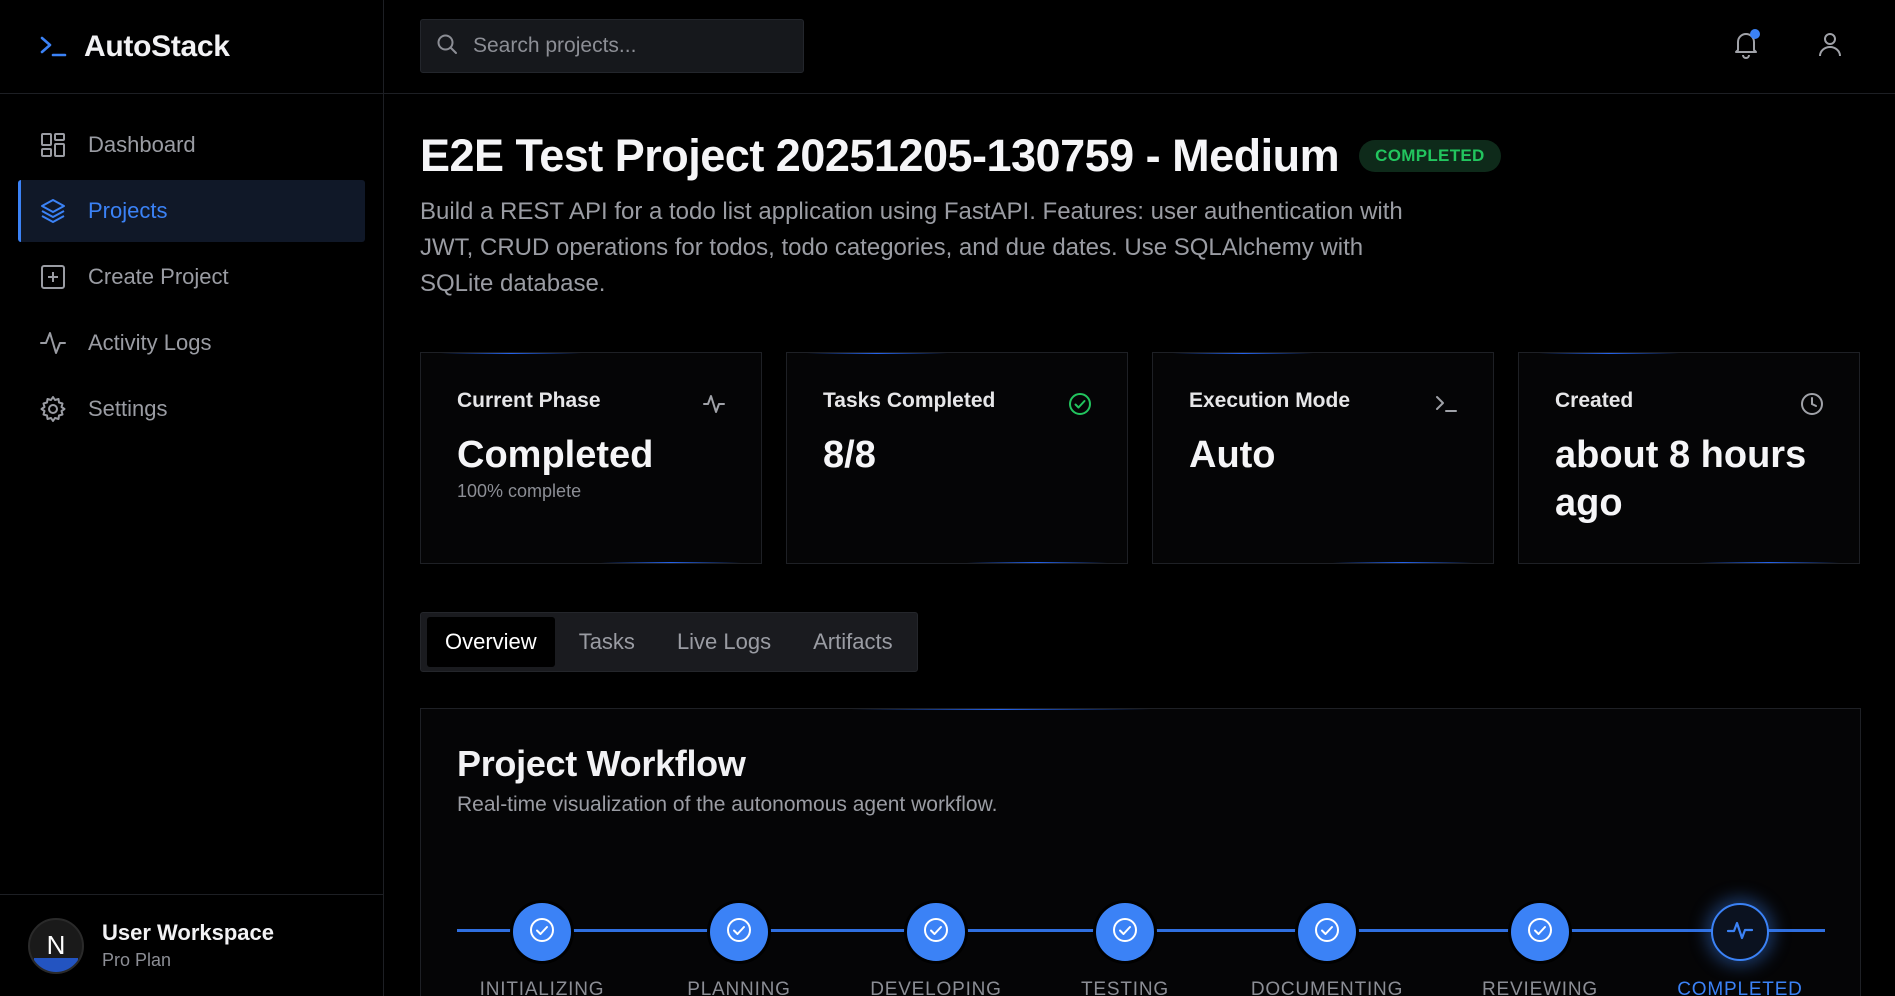 The width and height of the screenshot is (1895, 996). Describe the element at coordinates (447, 46) in the screenshot. I see `search-icon` at that location.